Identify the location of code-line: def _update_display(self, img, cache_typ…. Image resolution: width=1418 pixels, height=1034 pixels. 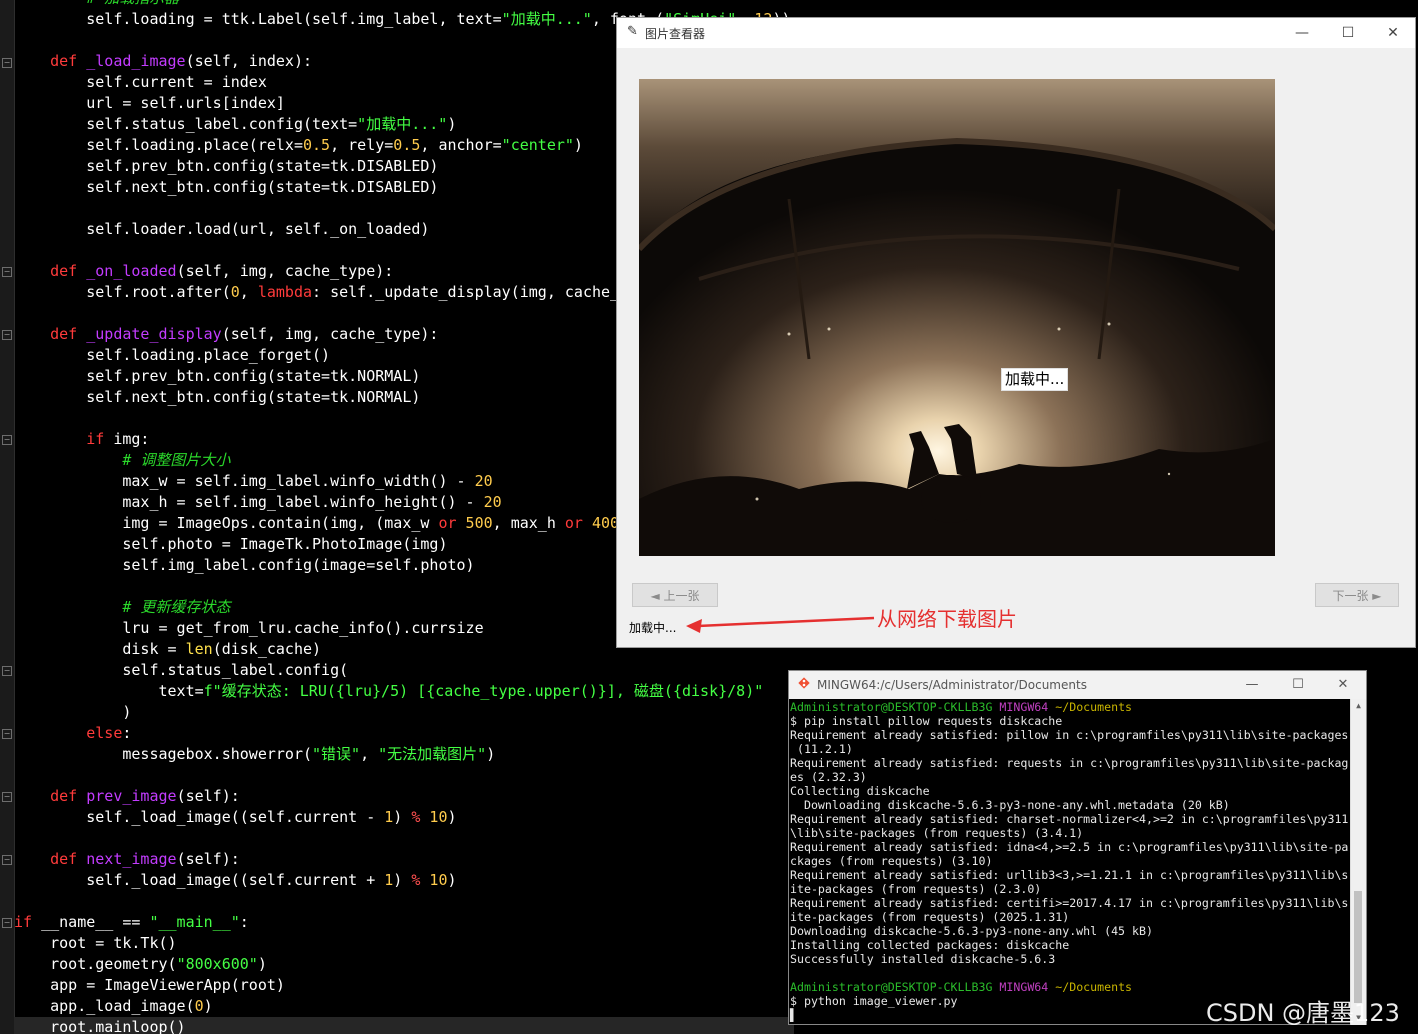
(226, 334).